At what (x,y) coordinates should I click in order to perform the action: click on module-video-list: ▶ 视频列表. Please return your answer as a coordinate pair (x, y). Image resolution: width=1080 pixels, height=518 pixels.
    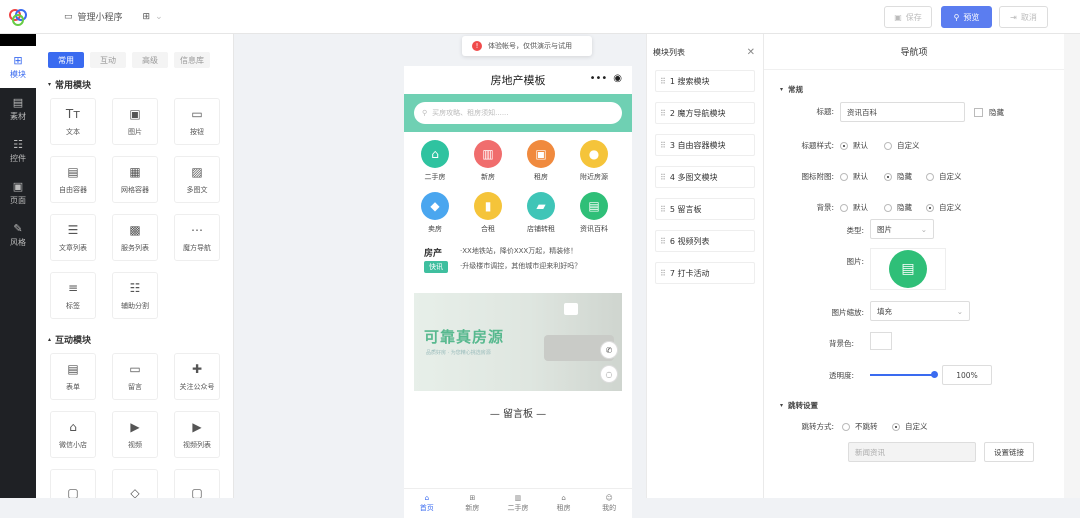
    Looking at the image, I should click on (197, 434).